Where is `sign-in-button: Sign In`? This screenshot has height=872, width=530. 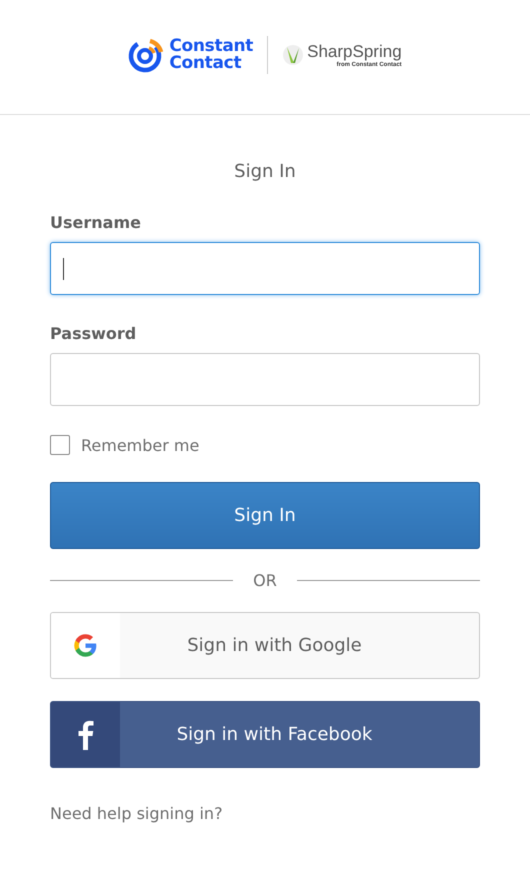 sign-in-button: Sign In is located at coordinates (265, 515).